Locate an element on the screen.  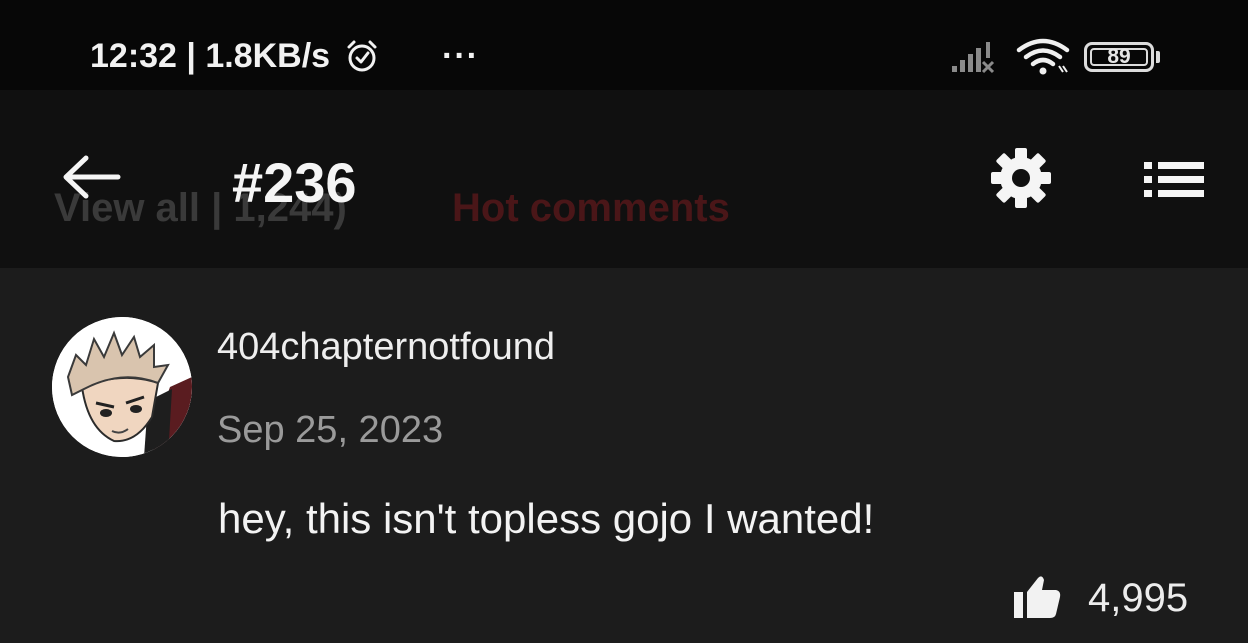
avatar is located at coordinates (122, 387).